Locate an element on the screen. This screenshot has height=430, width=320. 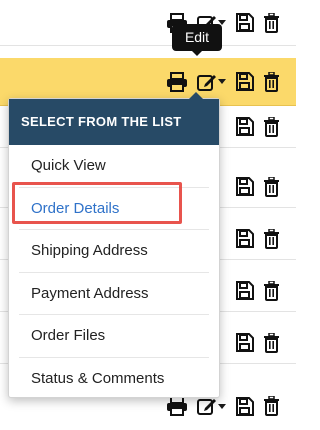
menu-item-quick-view: Quick View is located at coordinates (114, 166).